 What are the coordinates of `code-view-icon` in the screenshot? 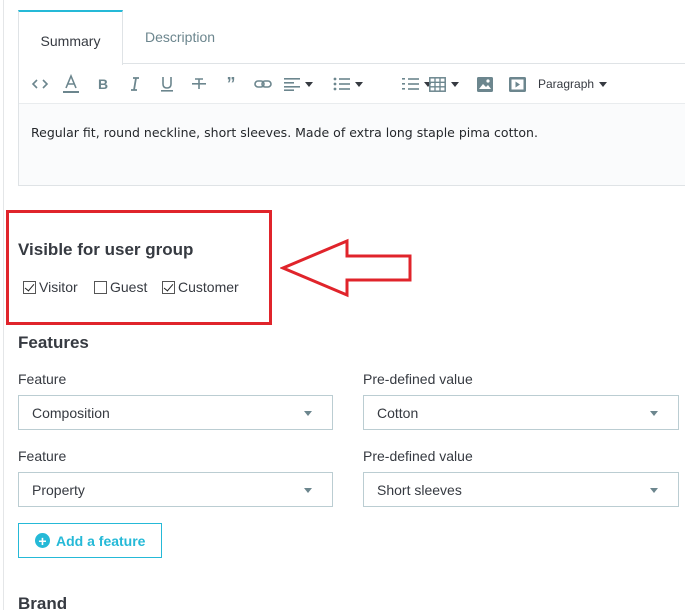 It's located at (40, 84).